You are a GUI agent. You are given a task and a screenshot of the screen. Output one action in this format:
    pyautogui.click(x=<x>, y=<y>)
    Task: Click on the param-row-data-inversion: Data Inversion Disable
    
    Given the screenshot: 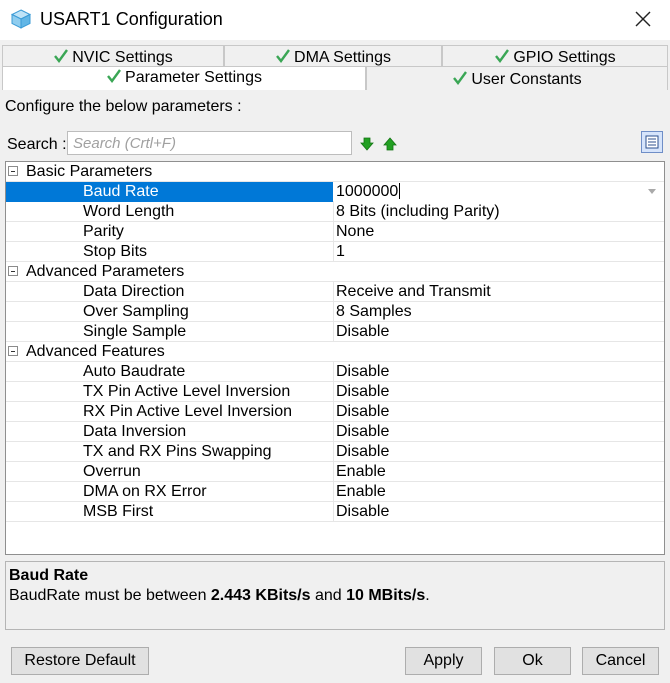 What is the action you would take?
    pyautogui.click(x=335, y=432)
    